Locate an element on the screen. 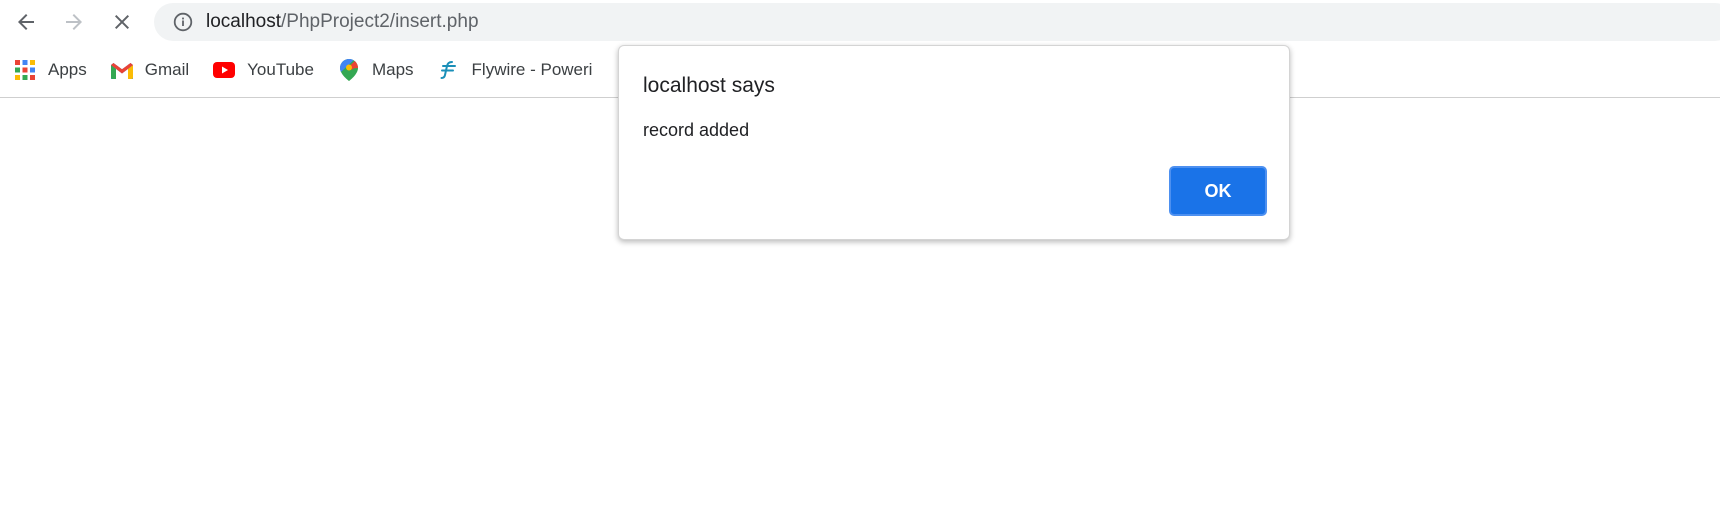 Image resolution: width=1720 pixels, height=529 pixels. arrow-left-icon is located at coordinates (26, 22).